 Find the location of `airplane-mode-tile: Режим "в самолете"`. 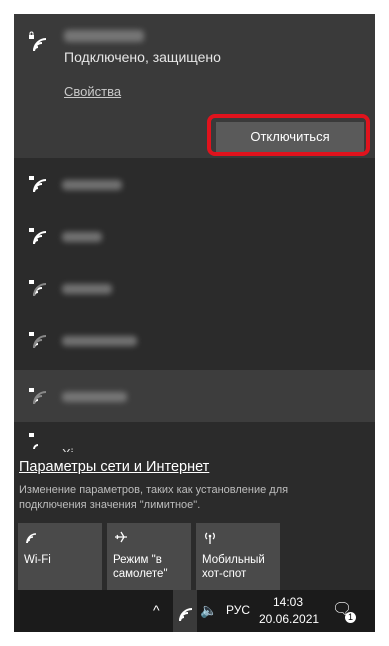

airplane-mode-tile: Режим "в самолете" is located at coordinates (149, 556).